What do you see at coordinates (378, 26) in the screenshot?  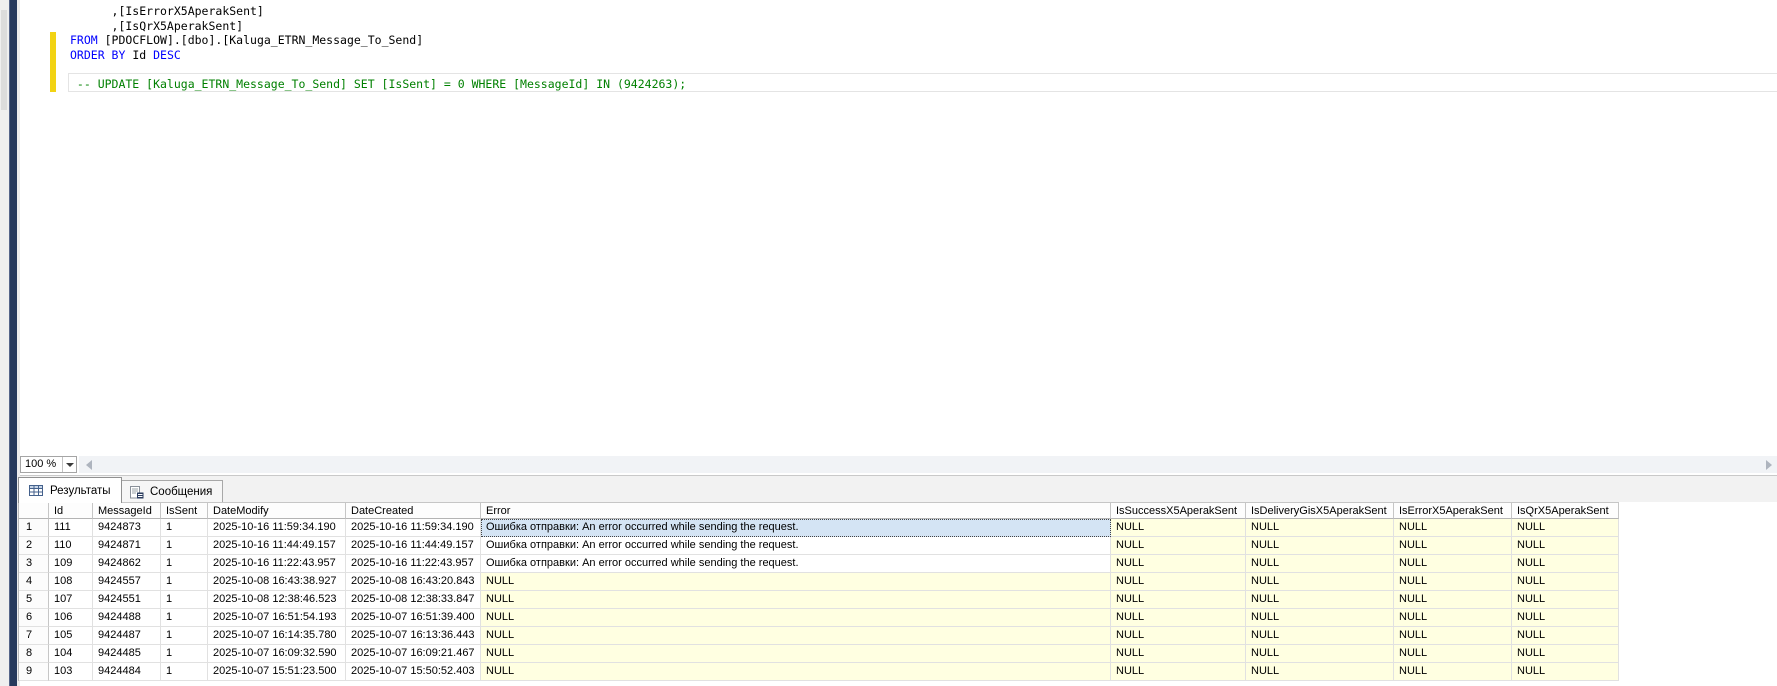 I see `code-line-2: ,[IsQrX5AperakSent]` at bounding box center [378, 26].